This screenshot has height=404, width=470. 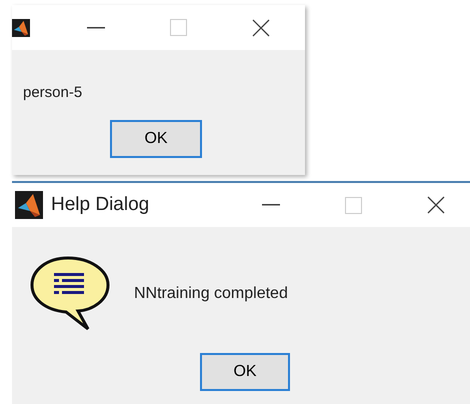 What do you see at coordinates (100, 204) in the screenshot?
I see `window-title: Help Dialog` at bounding box center [100, 204].